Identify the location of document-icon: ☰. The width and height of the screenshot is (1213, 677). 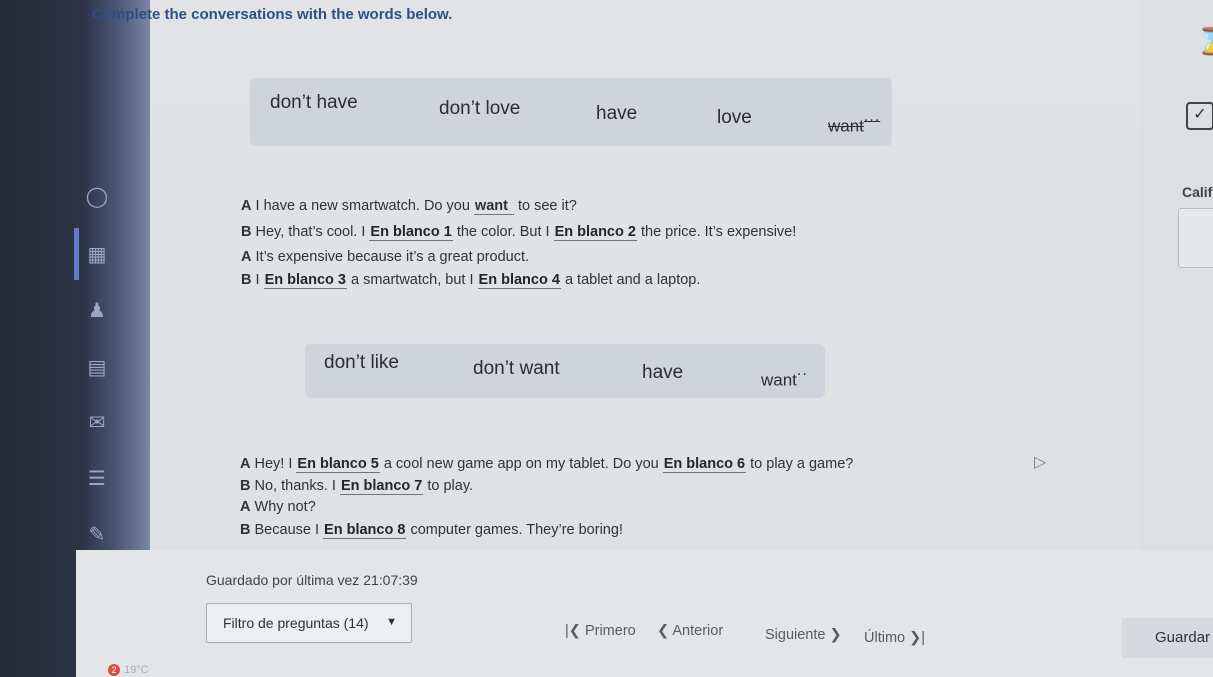
(97, 479).